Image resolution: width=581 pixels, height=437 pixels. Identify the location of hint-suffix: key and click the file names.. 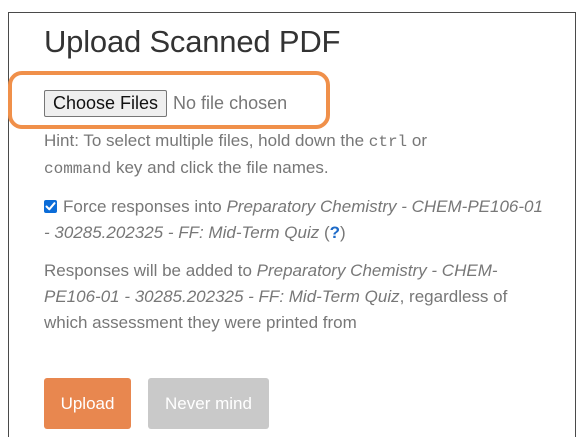
(220, 167).